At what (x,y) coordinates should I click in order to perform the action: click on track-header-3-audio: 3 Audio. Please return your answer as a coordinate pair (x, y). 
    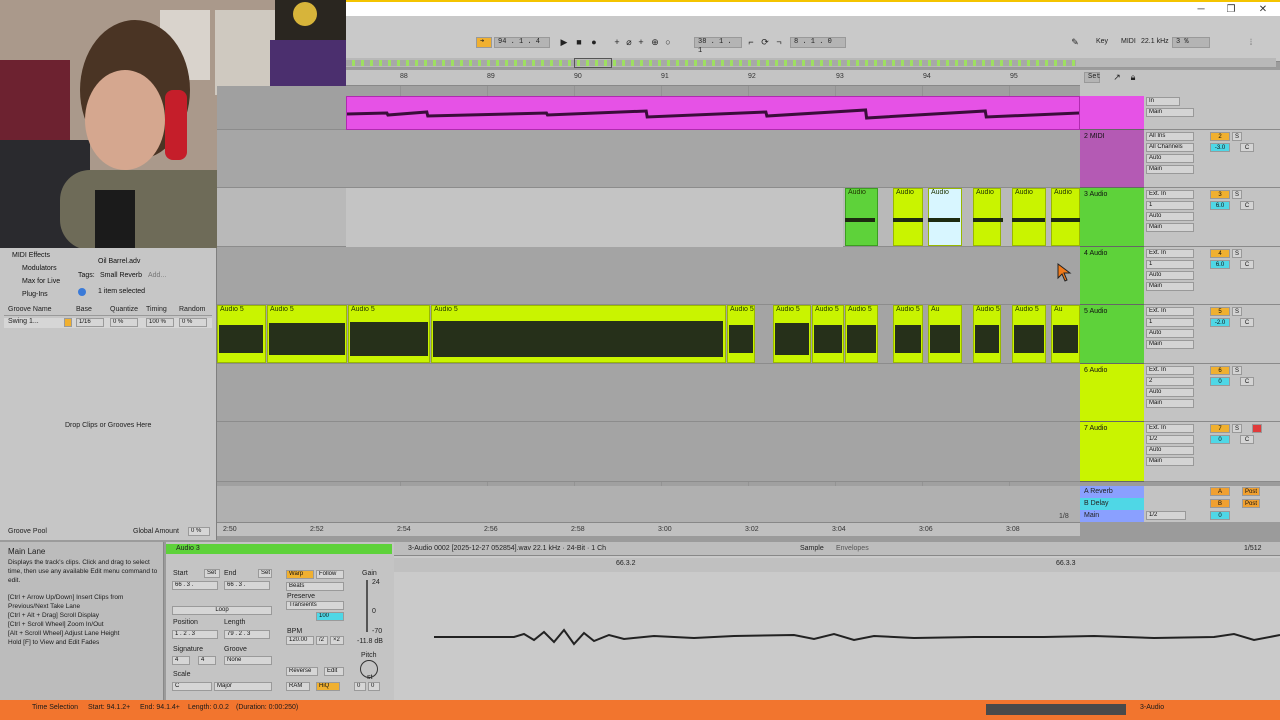
    Looking at the image, I should click on (1112, 217).